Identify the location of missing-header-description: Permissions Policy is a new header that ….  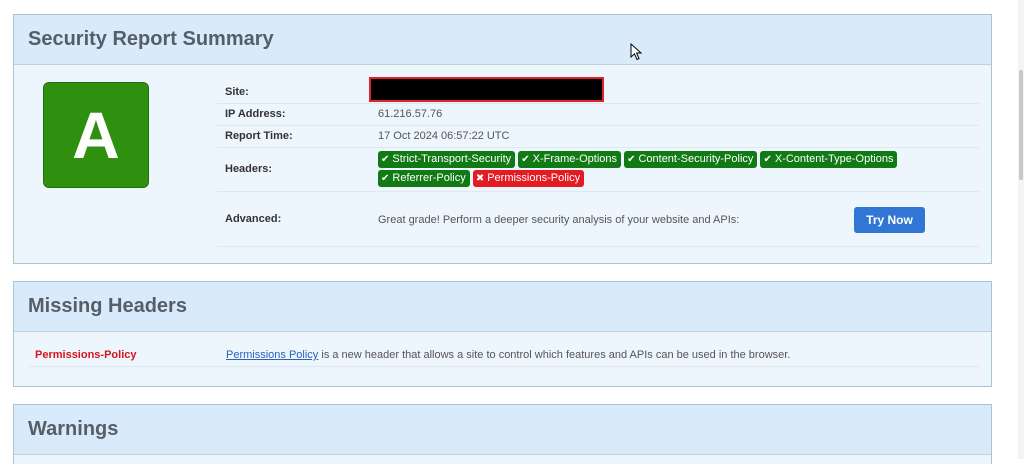
(508, 355).